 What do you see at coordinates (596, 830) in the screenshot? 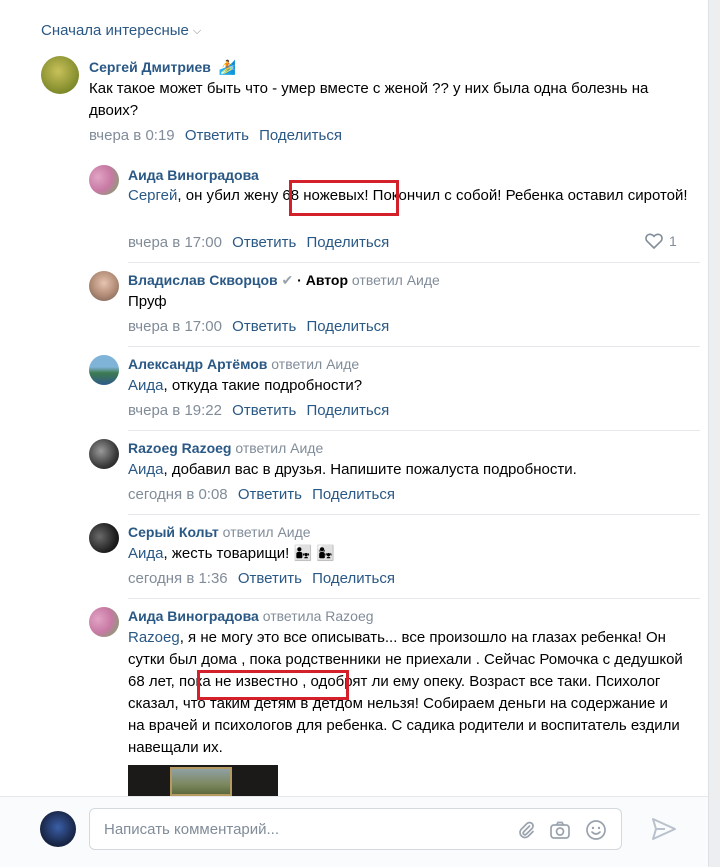
I see `smile-icon` at bounding box center [596, 830].